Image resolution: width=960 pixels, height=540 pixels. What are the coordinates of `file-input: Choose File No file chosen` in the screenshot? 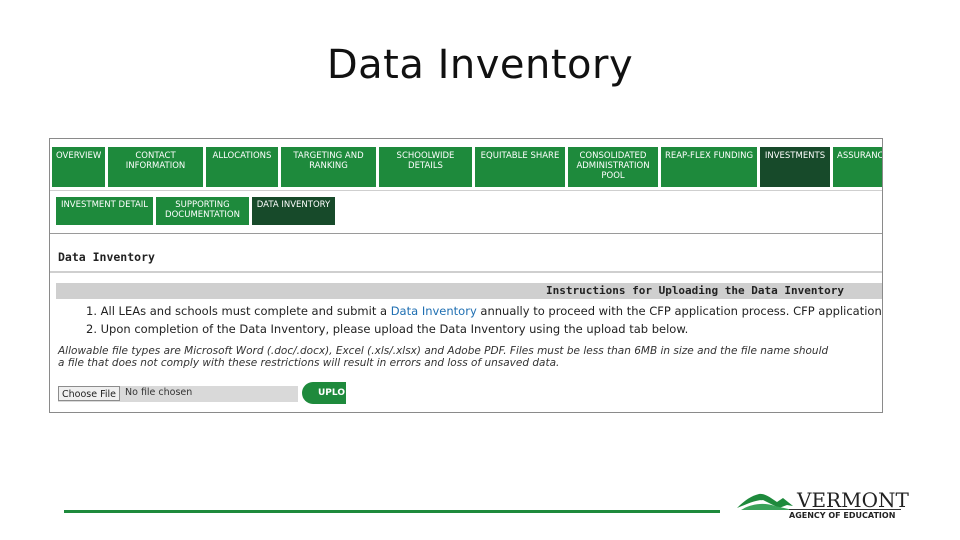 It's located at (178, 394).